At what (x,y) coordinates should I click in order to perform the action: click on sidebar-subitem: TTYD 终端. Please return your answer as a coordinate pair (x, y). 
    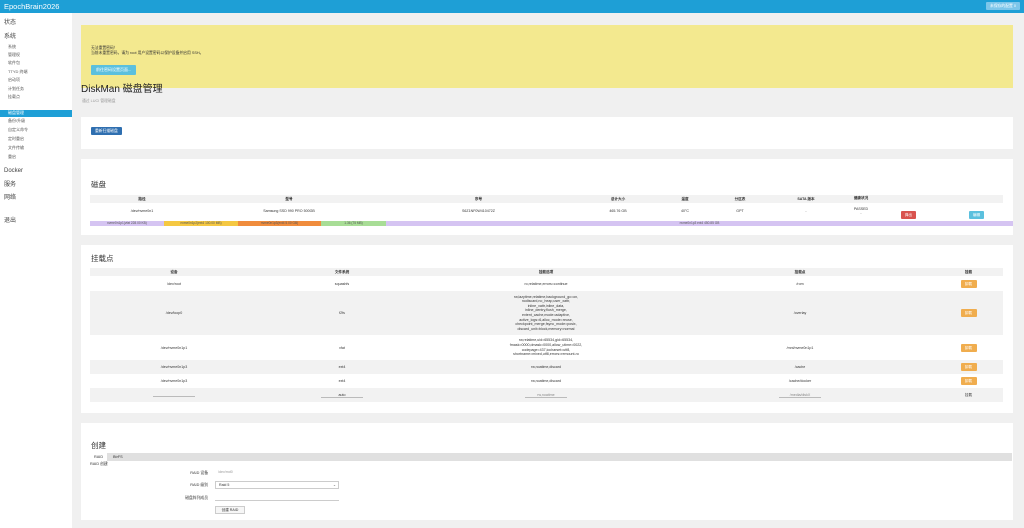
    Looking at the image, I should click on (36, 72).